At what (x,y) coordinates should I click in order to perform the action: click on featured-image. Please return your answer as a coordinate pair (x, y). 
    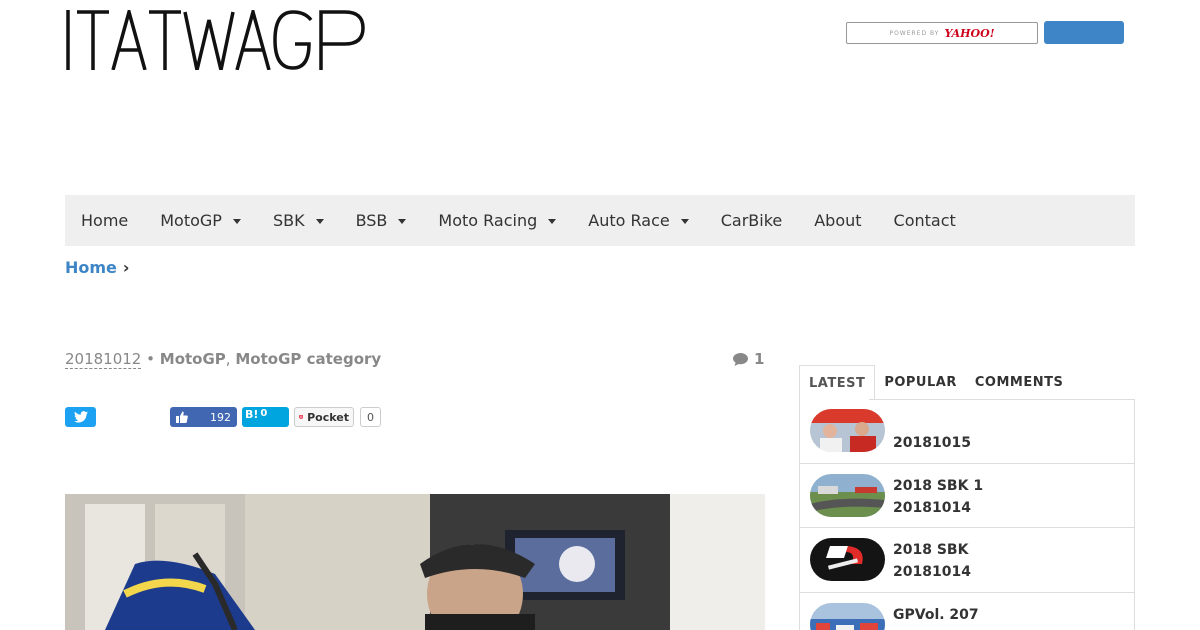
    Looking at the image, I should click on (415, 562).